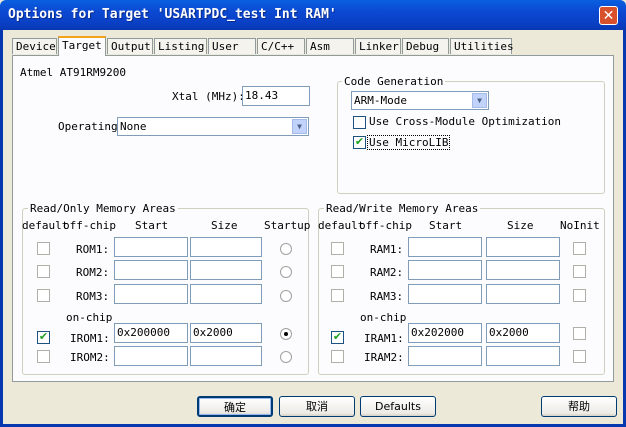  I want to click on close-icon: ✕, so click(608, 16).